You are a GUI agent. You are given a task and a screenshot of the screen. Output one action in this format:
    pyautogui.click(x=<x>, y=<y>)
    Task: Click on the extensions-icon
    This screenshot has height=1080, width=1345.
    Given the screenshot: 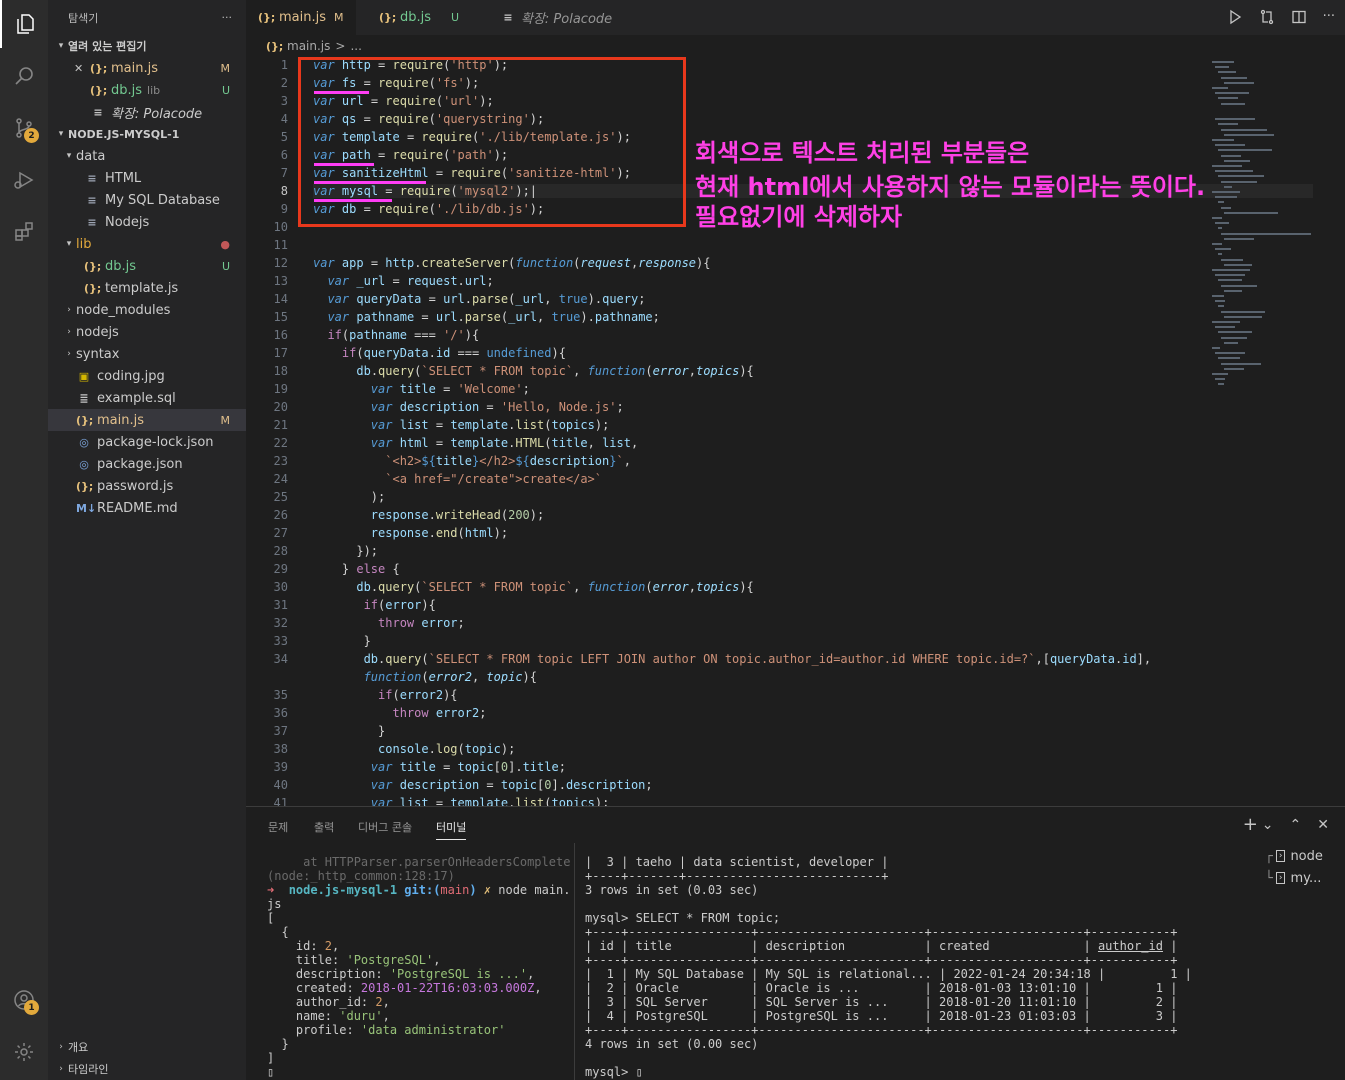 What is the action you would take?
    pyautogui.click(x=24, y=232)
    